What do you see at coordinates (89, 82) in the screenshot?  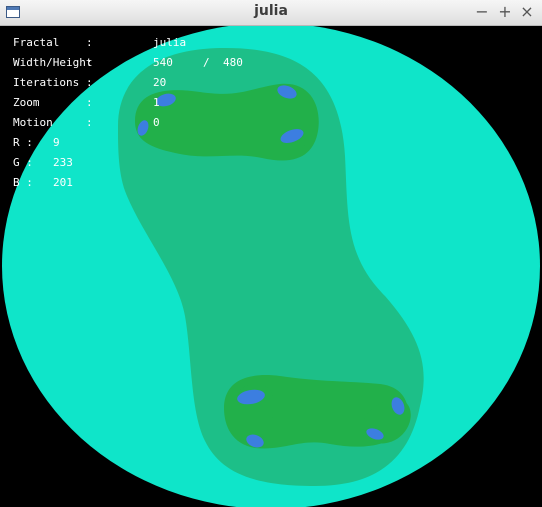 I see `iterations-colon: :` at bounding box center [89, 82].